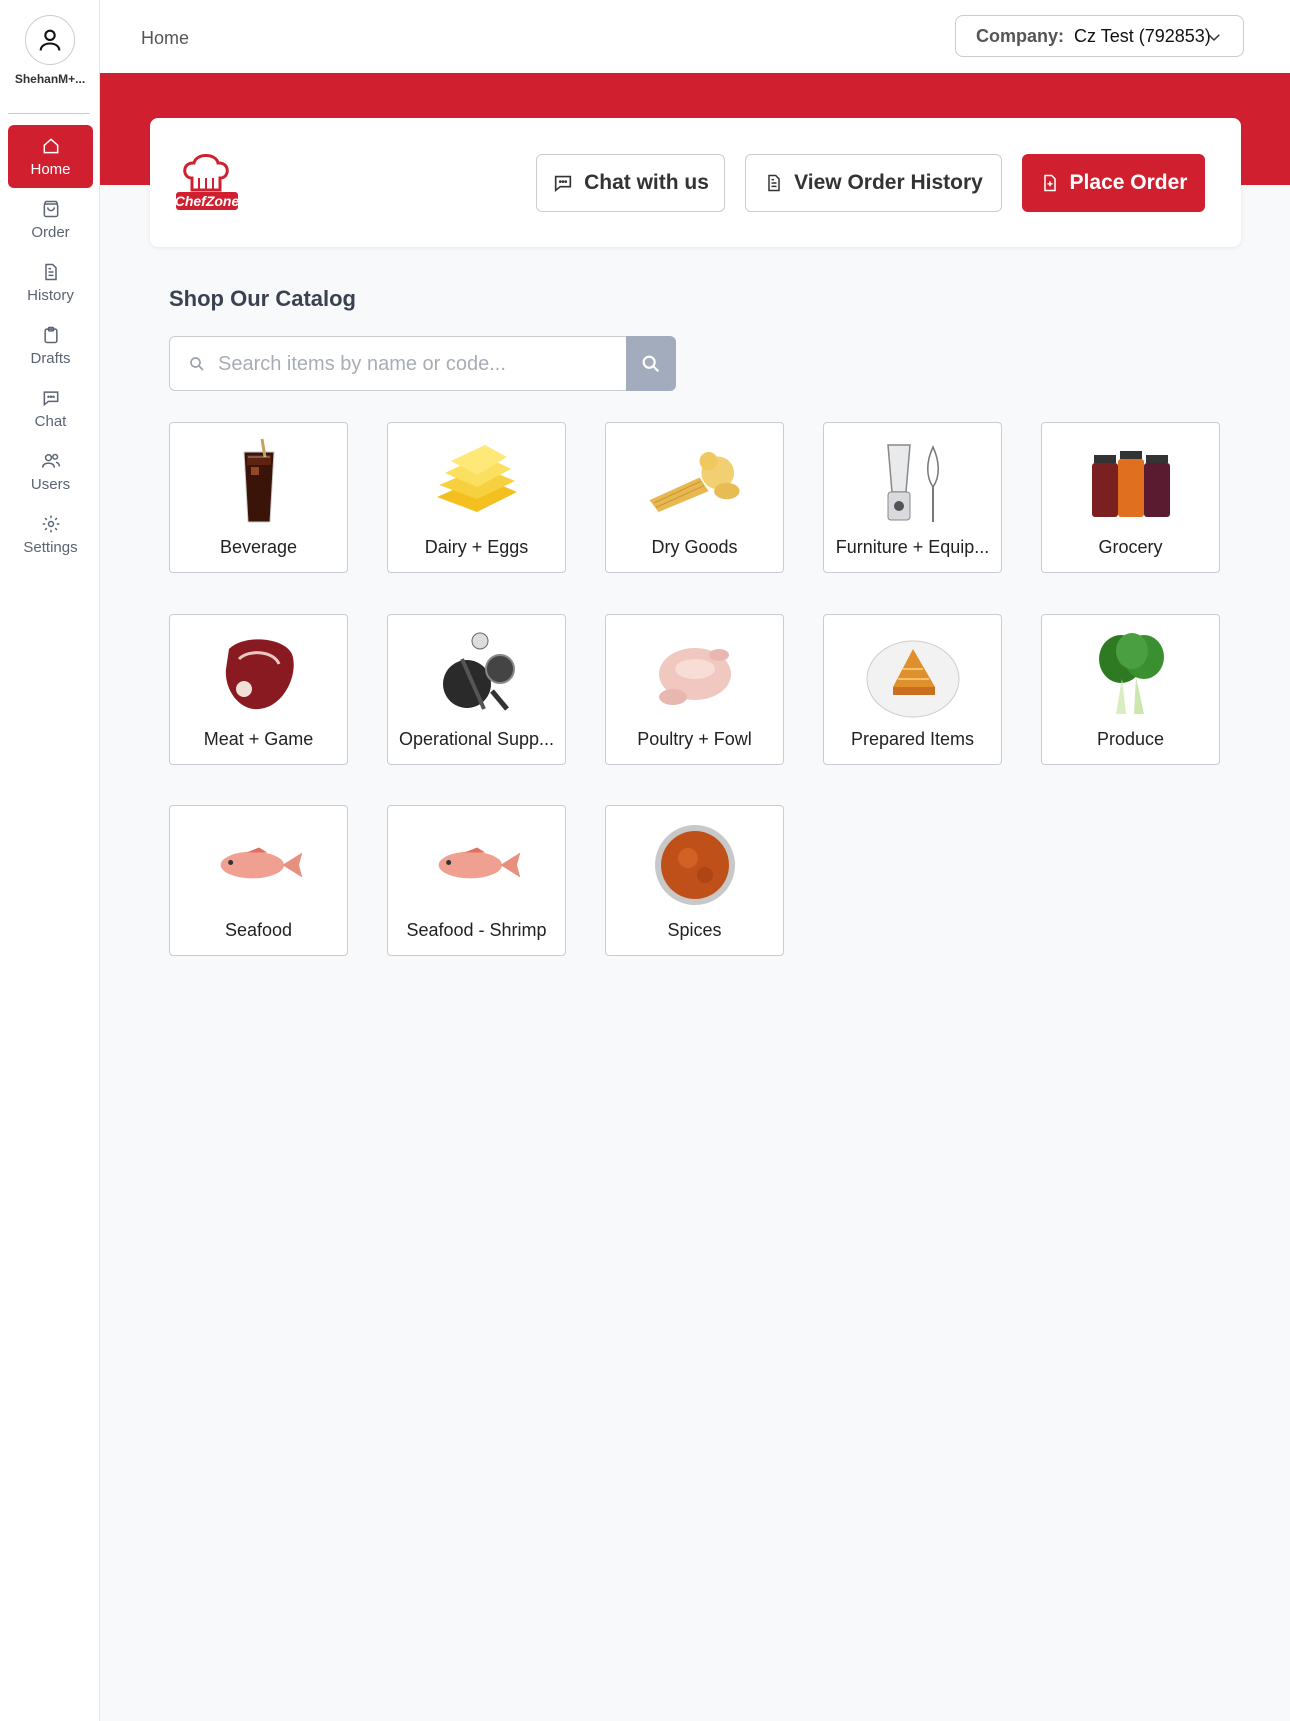 Image resolution: width=1290 pixels, height=1721 pixels. I want to click on divider, so click(49, 113).